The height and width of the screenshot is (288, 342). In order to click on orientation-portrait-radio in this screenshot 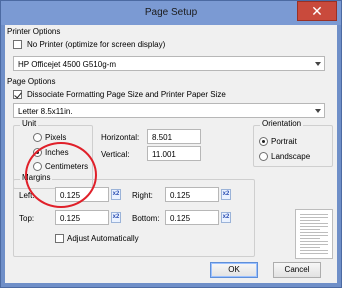, I will do `click(263, 141)`.